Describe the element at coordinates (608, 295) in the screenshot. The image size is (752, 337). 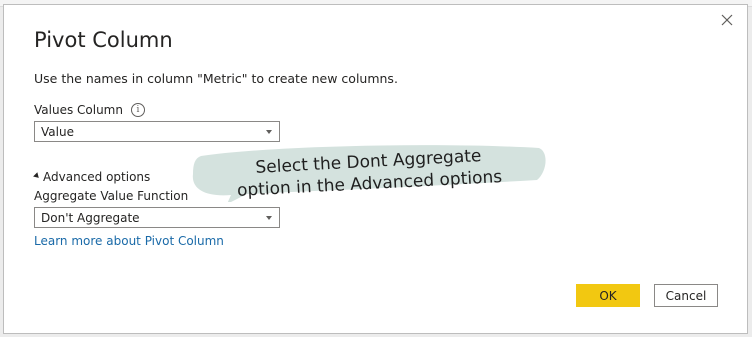
I see `ok-button: OK` at that location.